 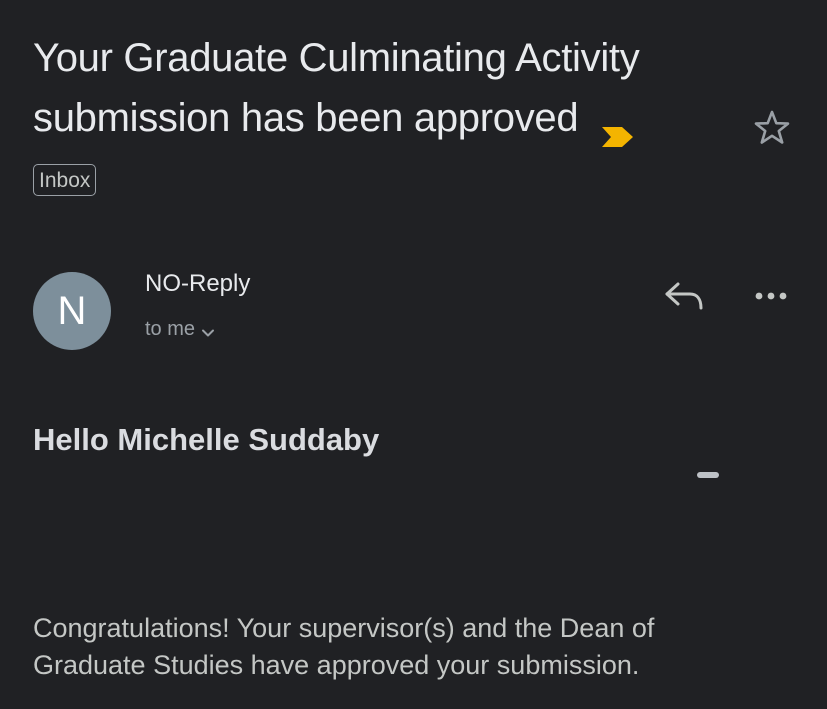 I want to click on star-icon, so click(x=772, y=128).